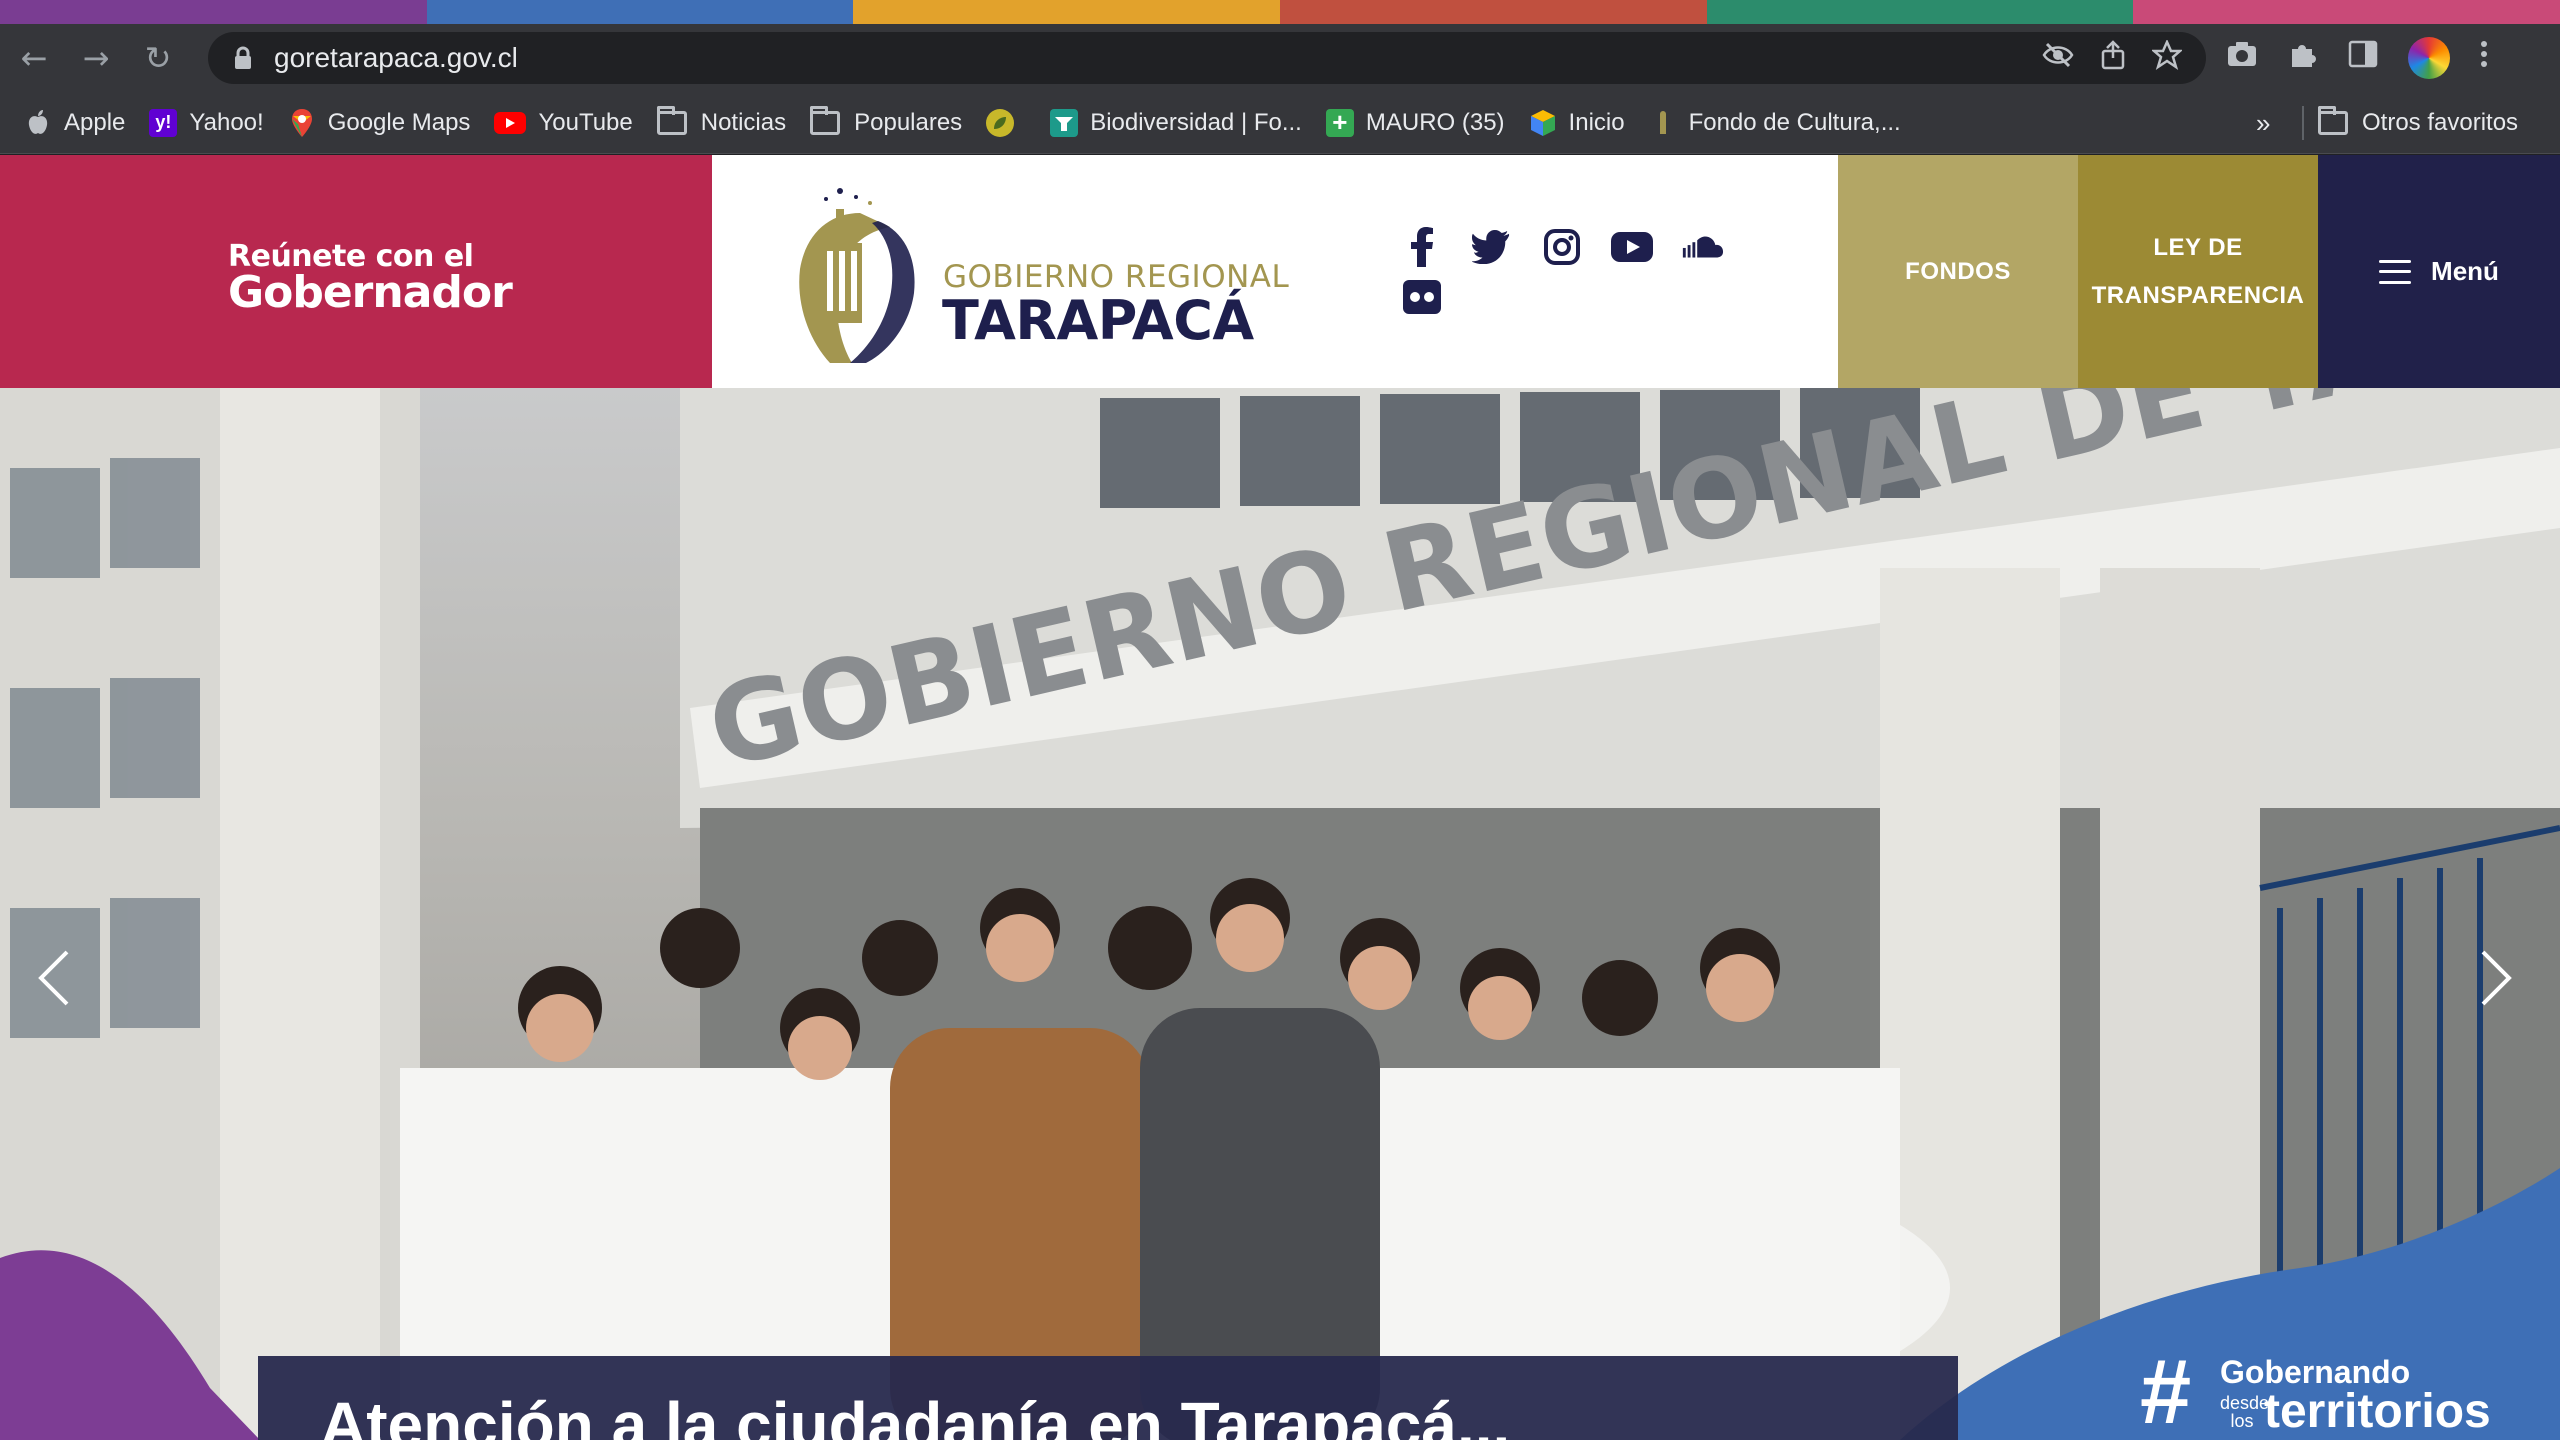  What do you see at coordinates (1339, 122) in the screenshot?
I see `plus-icon: +` at bounding box center [1339, 122].